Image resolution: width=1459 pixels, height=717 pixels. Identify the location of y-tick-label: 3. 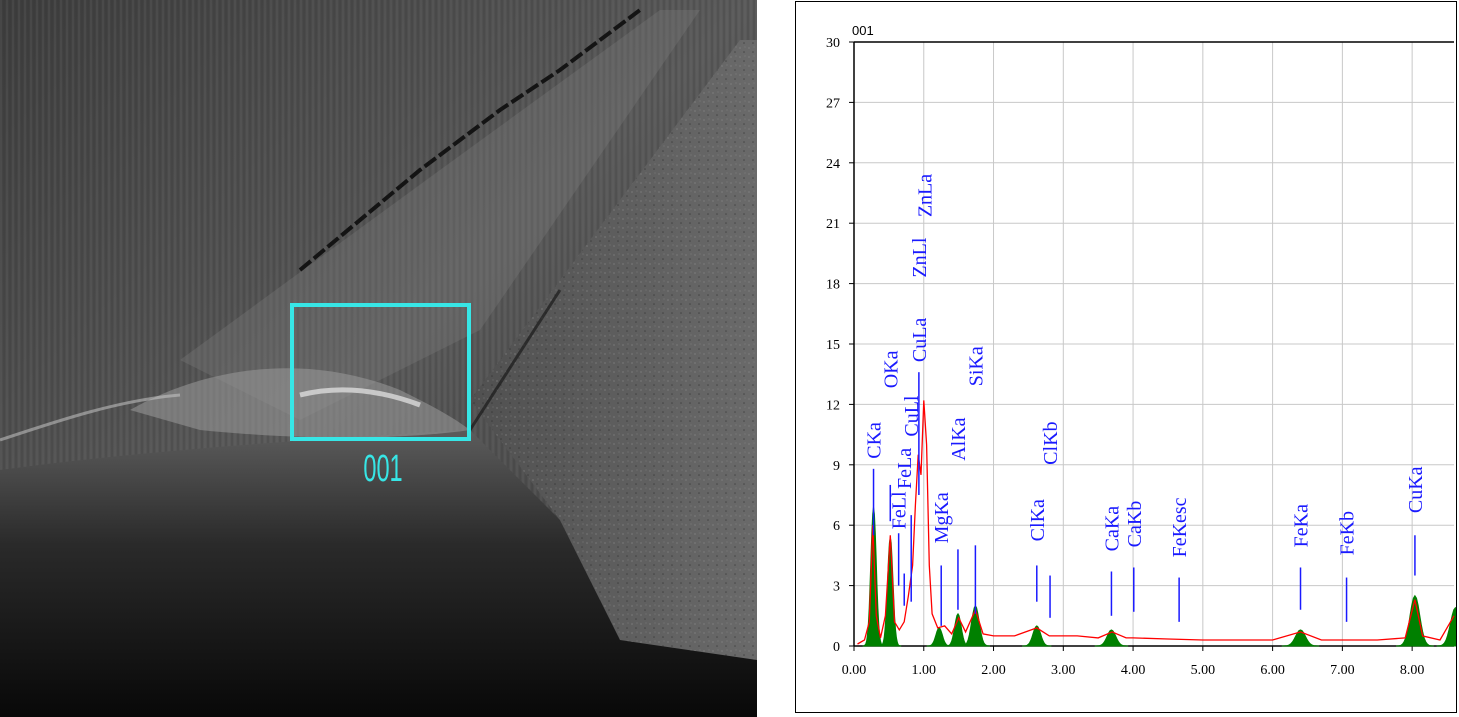
(836, 587).